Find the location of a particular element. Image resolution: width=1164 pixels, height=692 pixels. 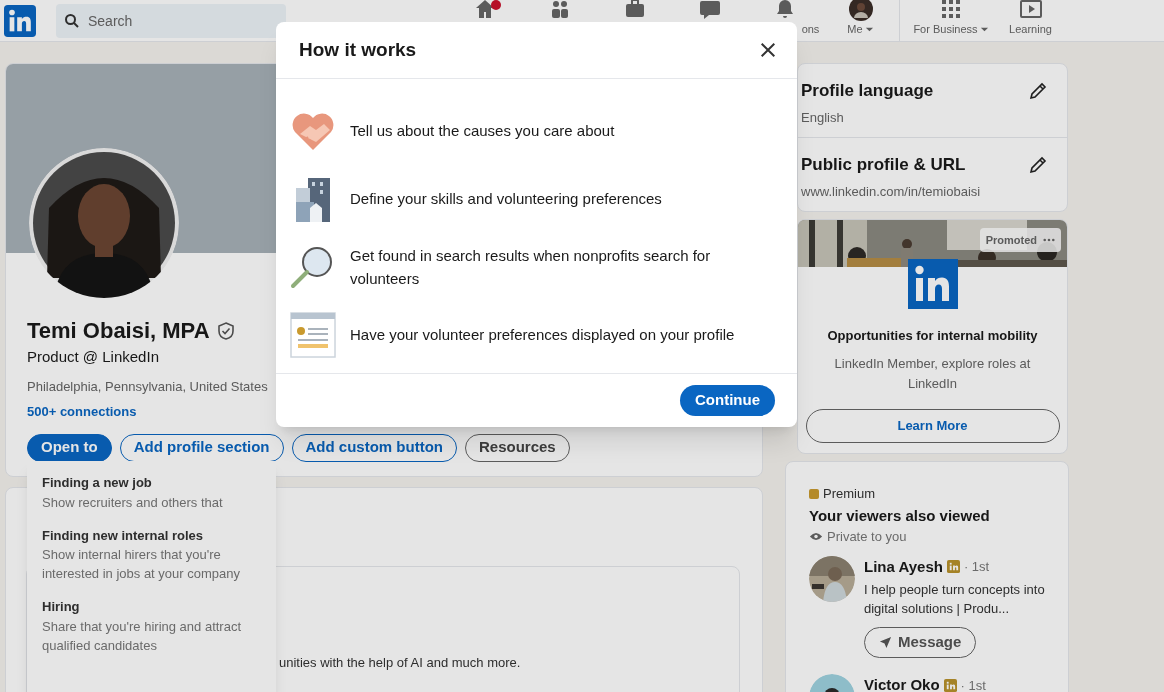

nav-label: For Business is located at coordinates (945, 29).